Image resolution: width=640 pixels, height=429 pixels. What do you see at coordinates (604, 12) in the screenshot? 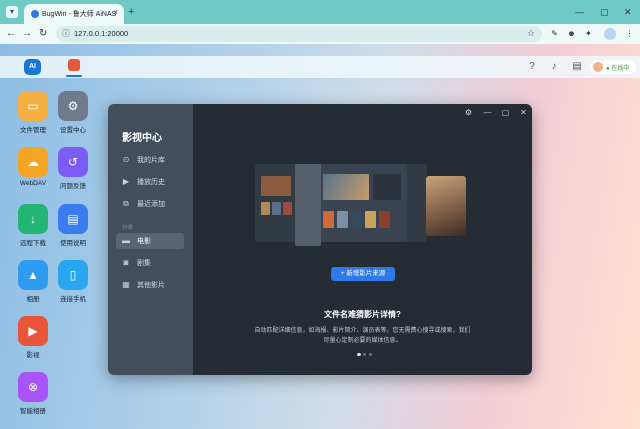
I see `maximize-button: ▢` at bounding box center [604, 12].